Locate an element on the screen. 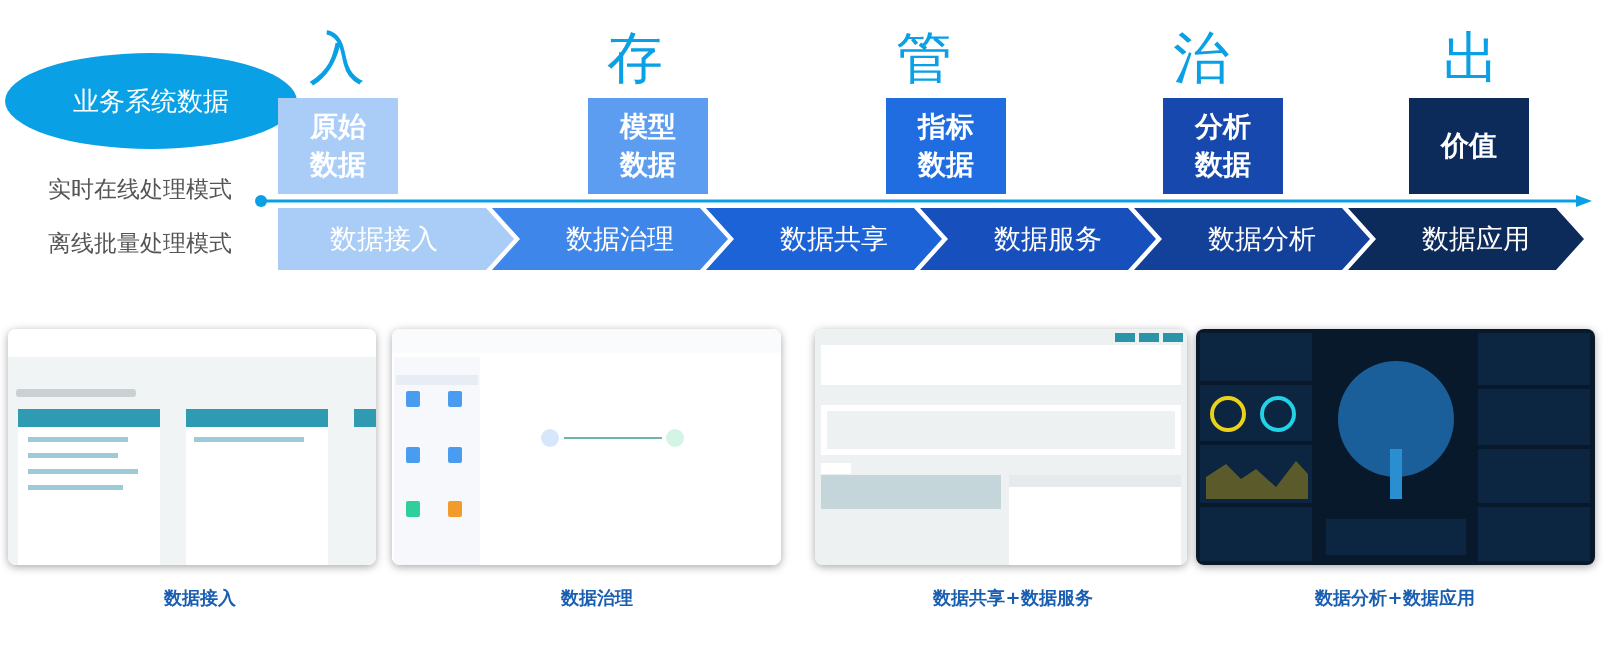 The width and height of the screenshot is (1605, 654). stage-character: 存 is located at coordinates (635, 58).